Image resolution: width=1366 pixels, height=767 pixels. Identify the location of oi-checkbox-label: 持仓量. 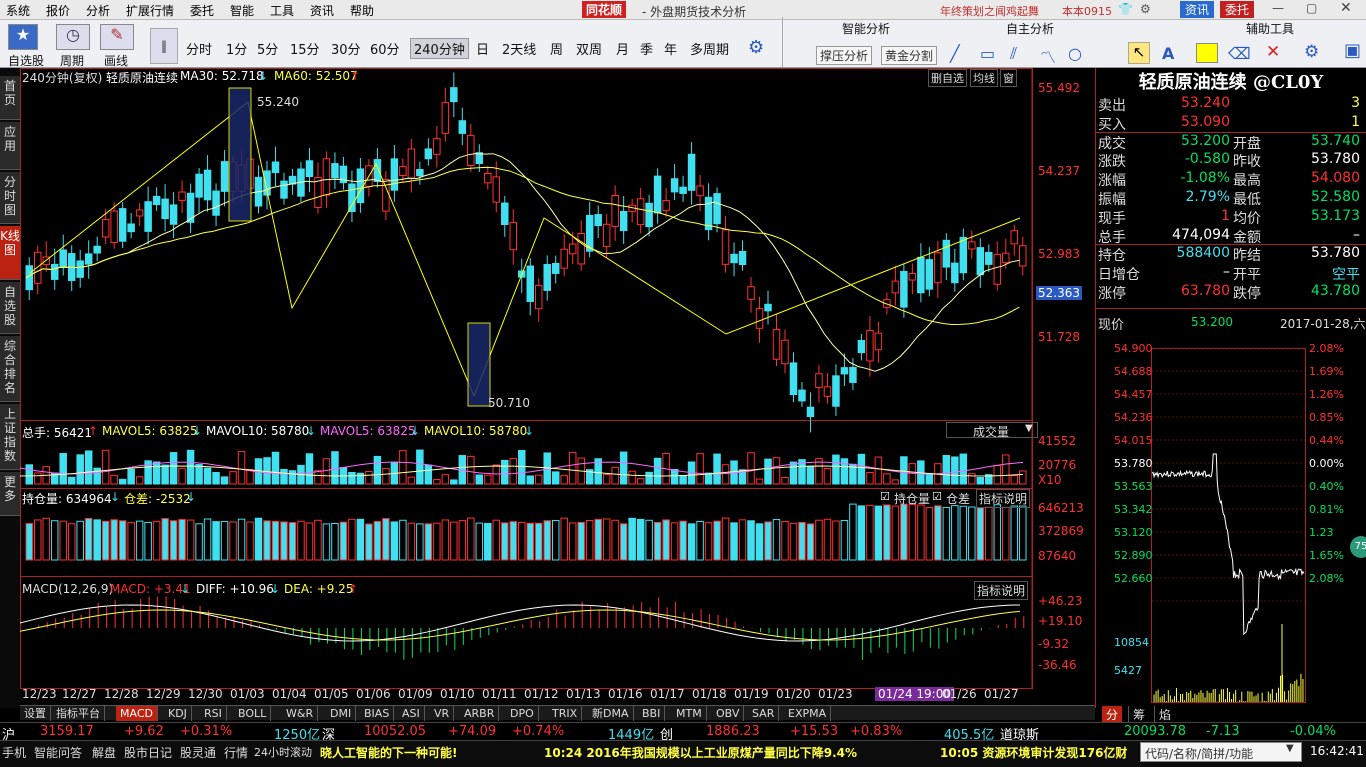
(912, 498).